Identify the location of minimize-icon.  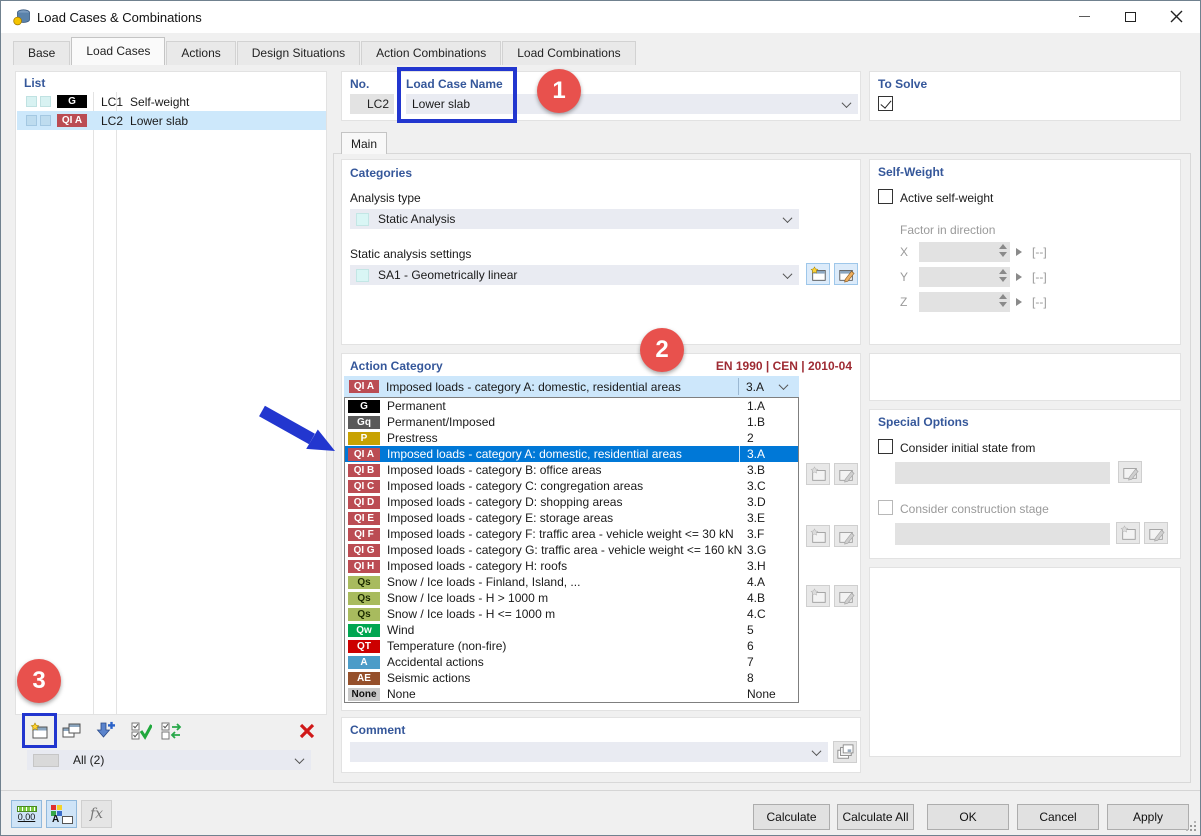
(1084, 16).